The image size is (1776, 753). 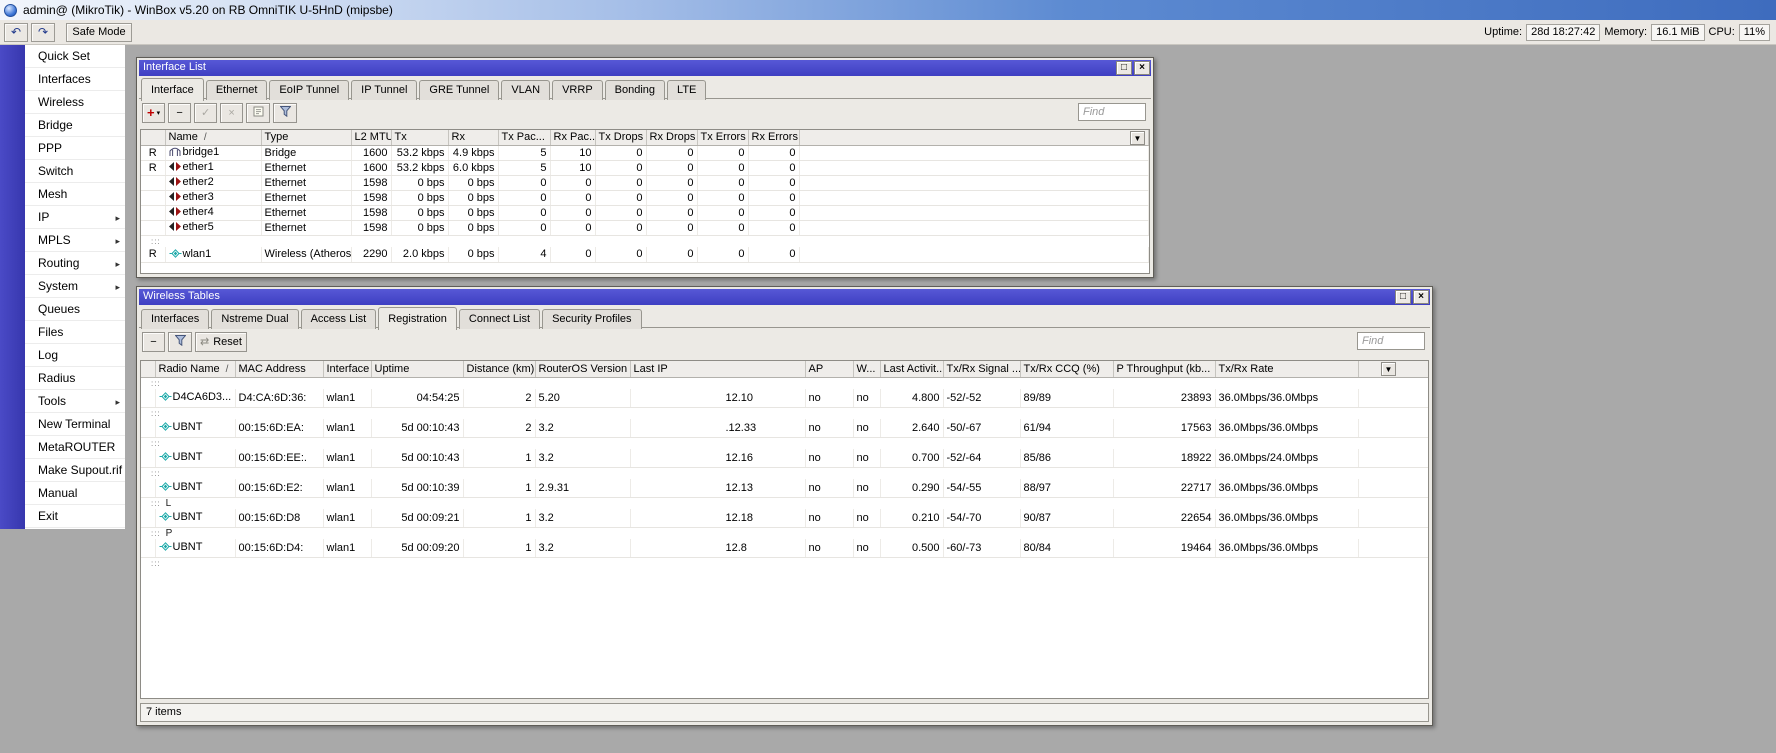 What do you see at coordinates (75, 378) in the screenshot?
I see `sidebar-item-radius: Radius` at bounding box center [75, 378].